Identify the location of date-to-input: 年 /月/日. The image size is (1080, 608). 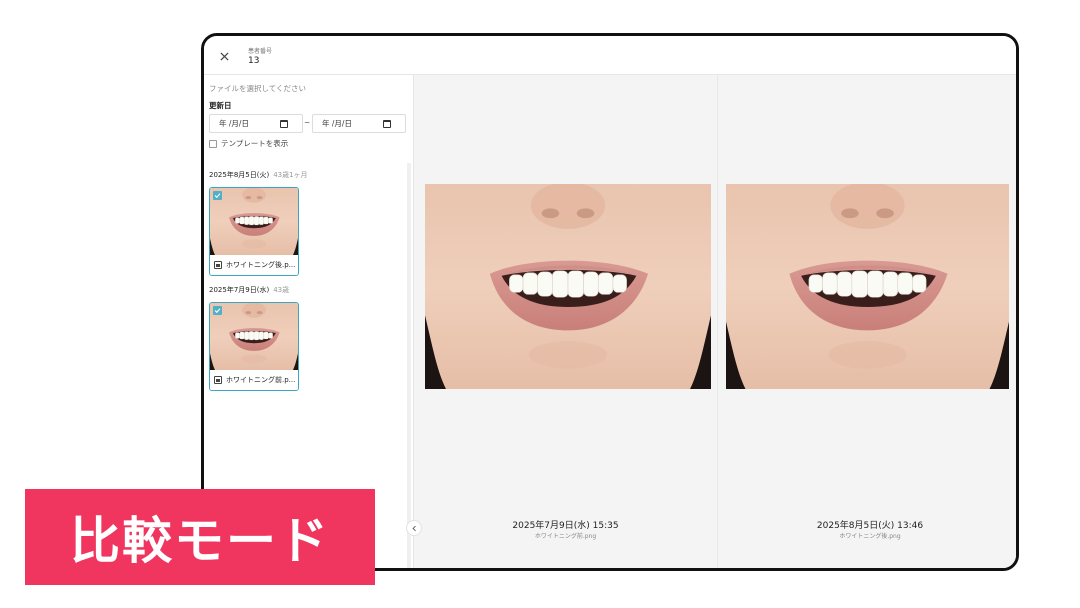
(359, 123).